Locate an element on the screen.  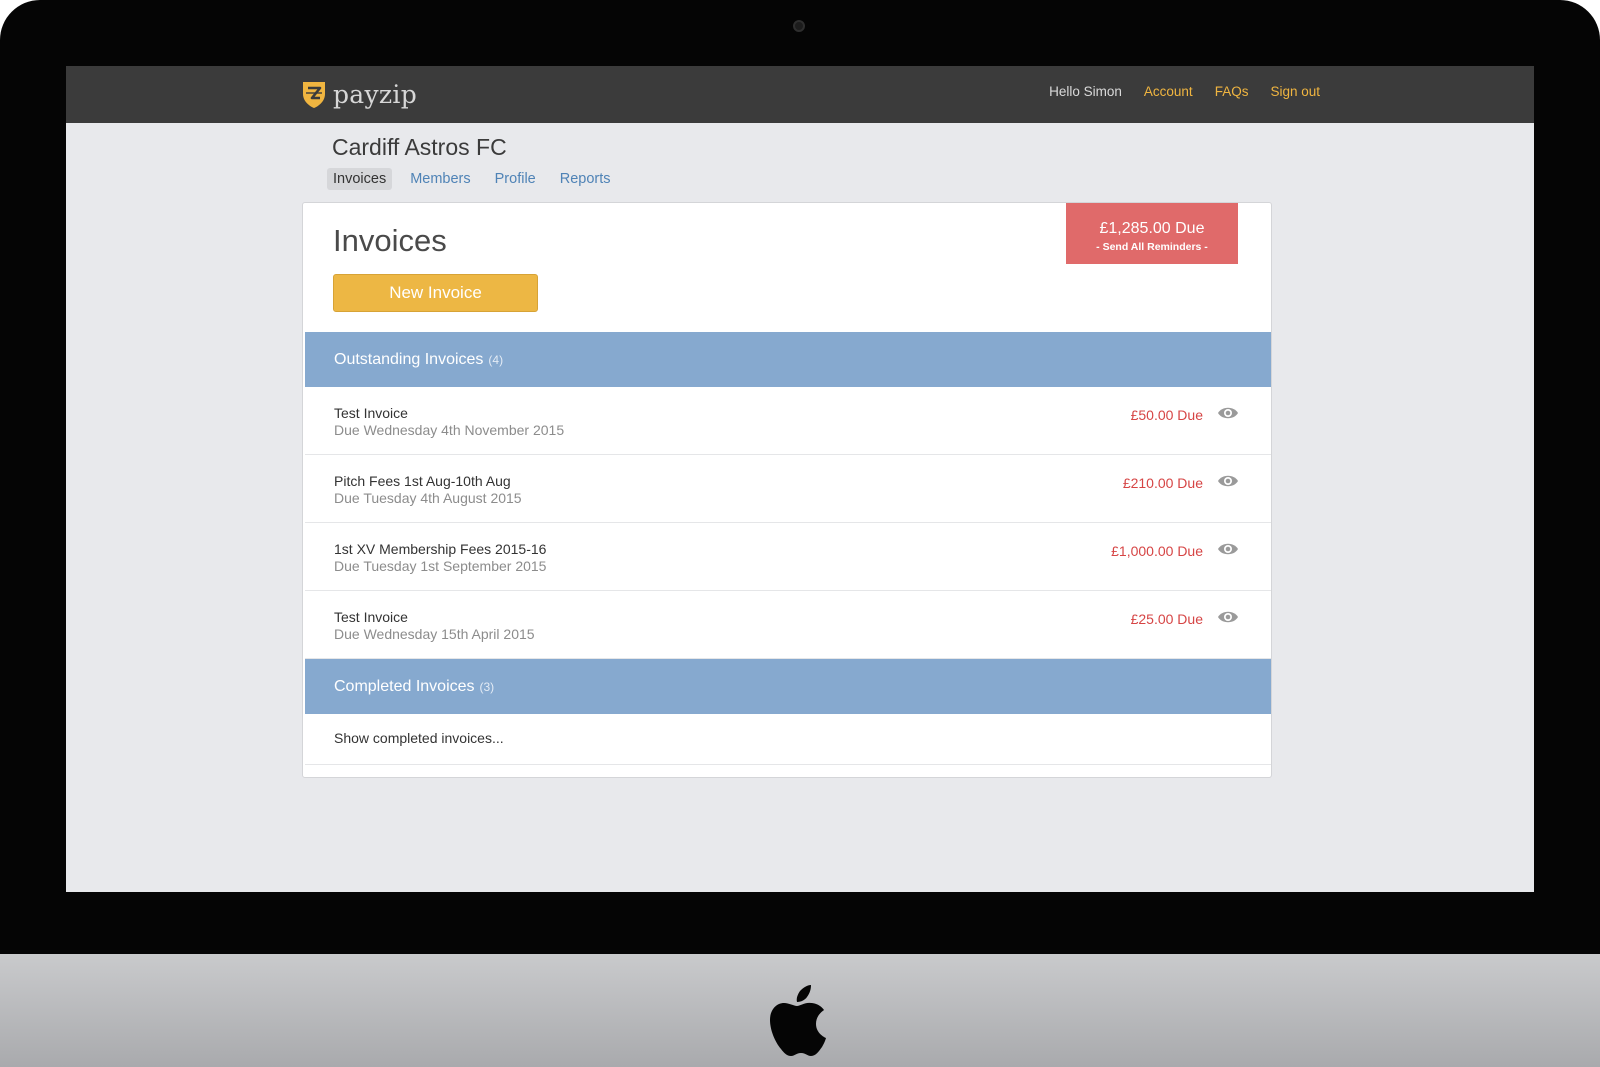
tab-reports: Reports is located at coordinates (585, 179).